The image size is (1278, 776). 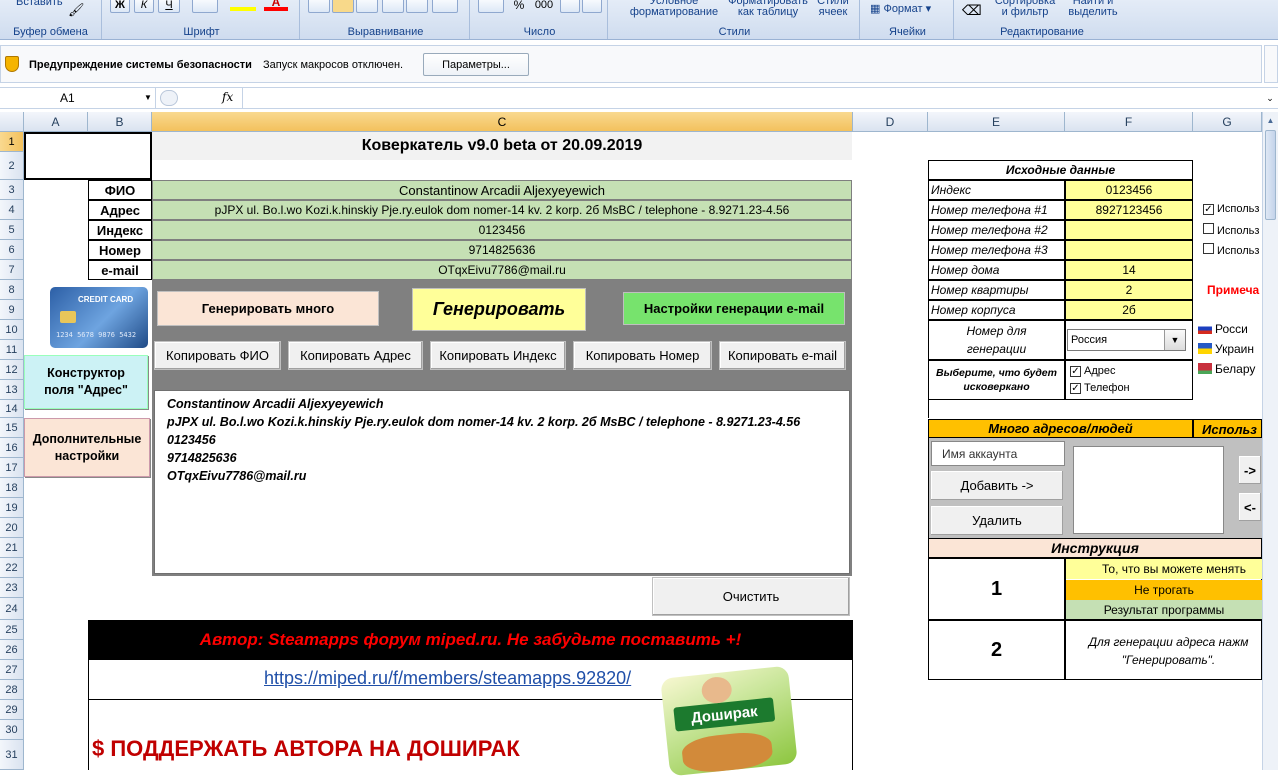 What do you see at coordinates (1129, 270) in the screenshot?
I see `source-value-house: 14` at bounding box center [1129, 270].